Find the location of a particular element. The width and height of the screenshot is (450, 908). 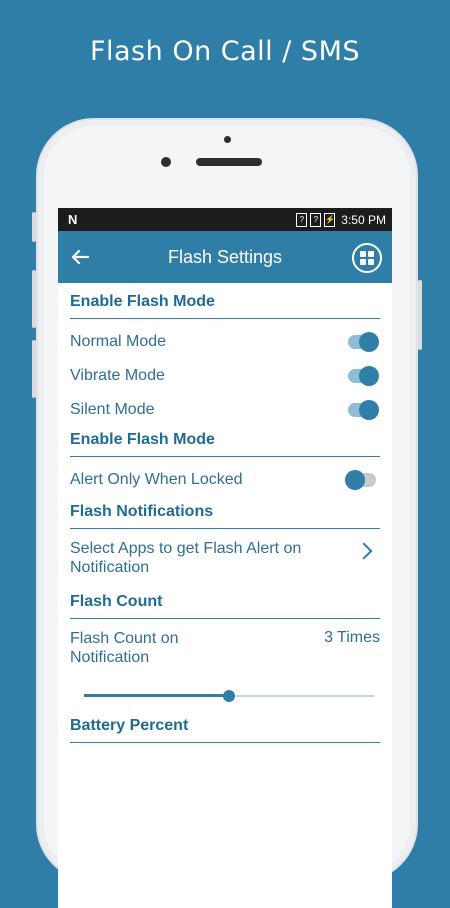

row-alert-locked: Alert Only When Locked is located at coordinates (225, 480).